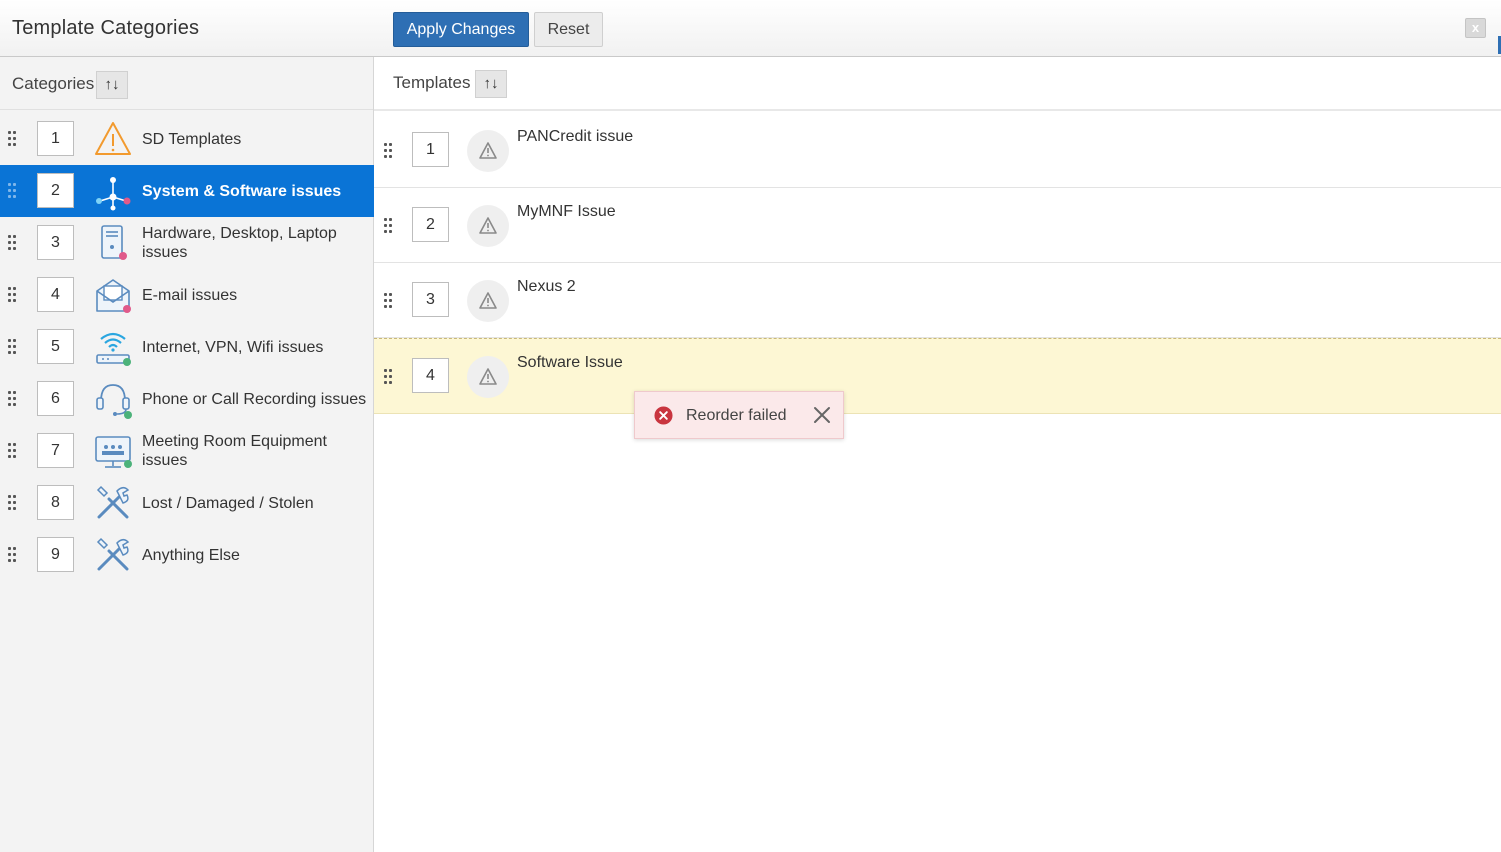  What do you see at coordinates (568, 29) in the screenshot?
I see `reset-button: Reset` at bounding box center [568, 29].